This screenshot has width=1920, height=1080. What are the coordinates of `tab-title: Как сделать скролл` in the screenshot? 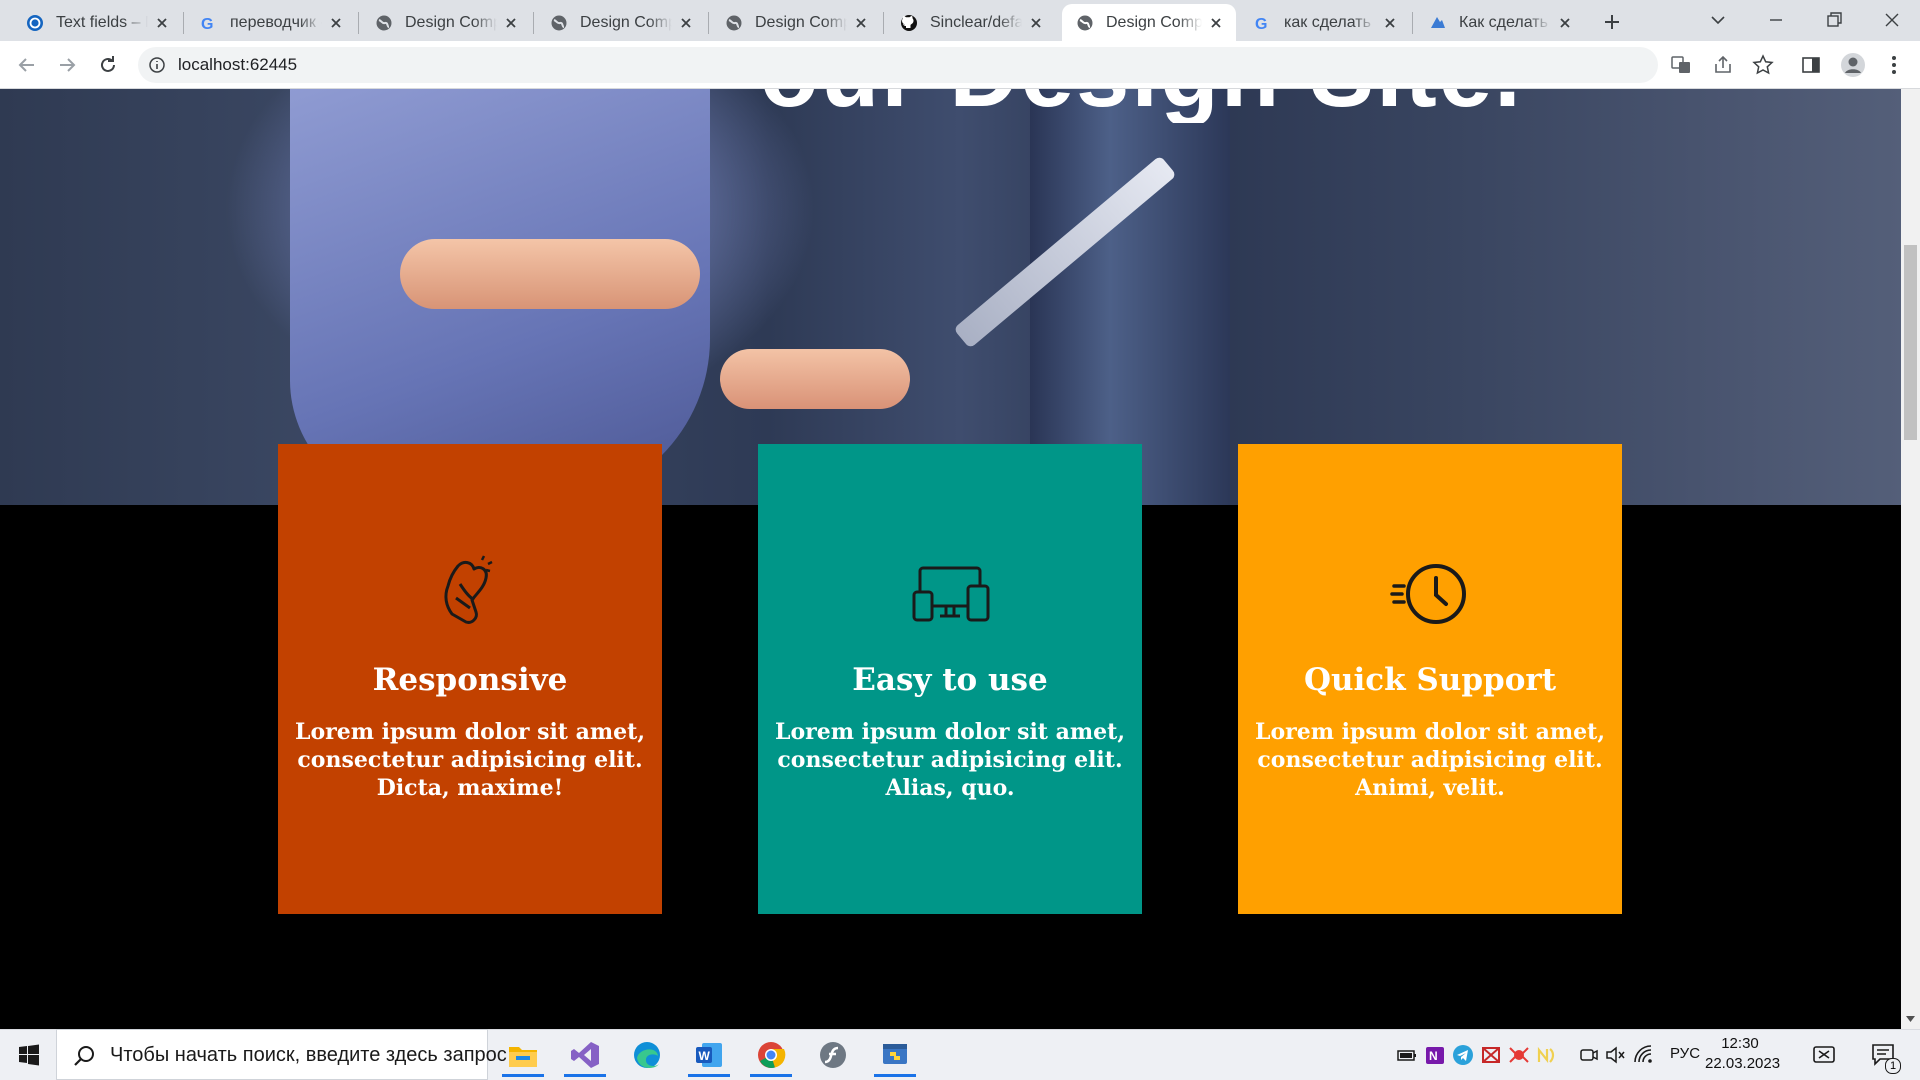 It's located at (1505, 22).